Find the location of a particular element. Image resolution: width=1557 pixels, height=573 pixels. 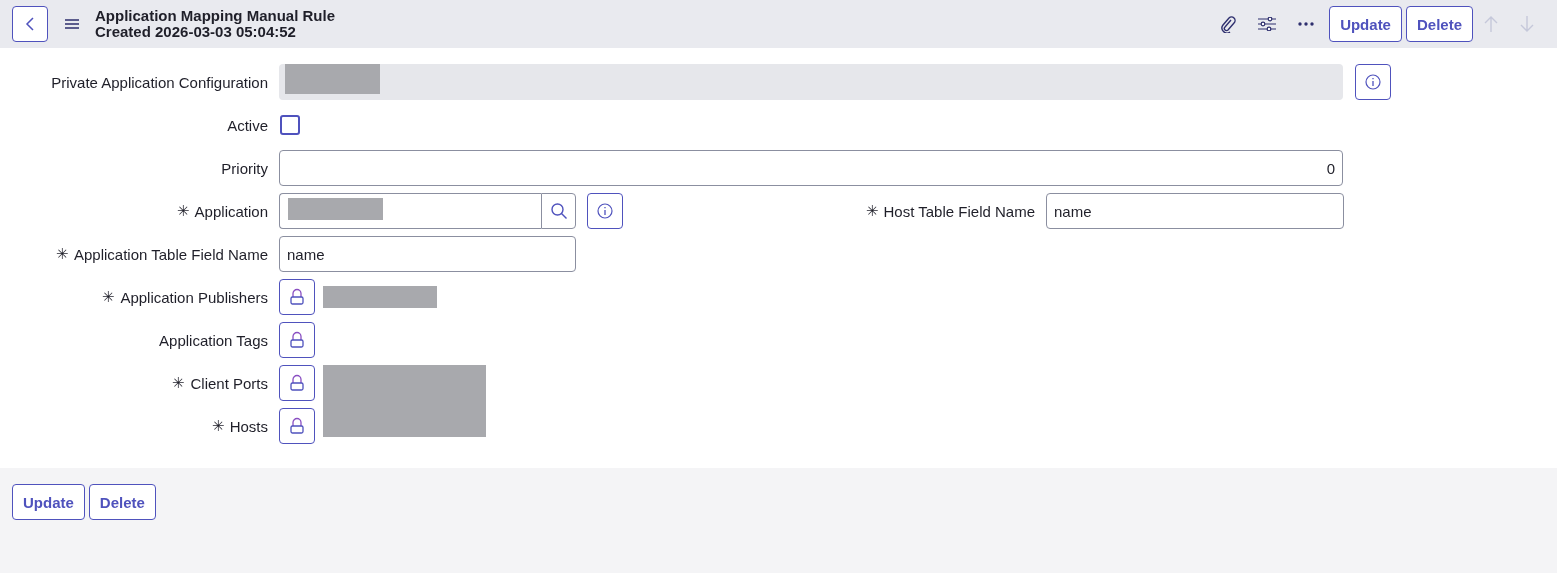

field-label: Private Application Configuration is located at coordinates (159, 82).